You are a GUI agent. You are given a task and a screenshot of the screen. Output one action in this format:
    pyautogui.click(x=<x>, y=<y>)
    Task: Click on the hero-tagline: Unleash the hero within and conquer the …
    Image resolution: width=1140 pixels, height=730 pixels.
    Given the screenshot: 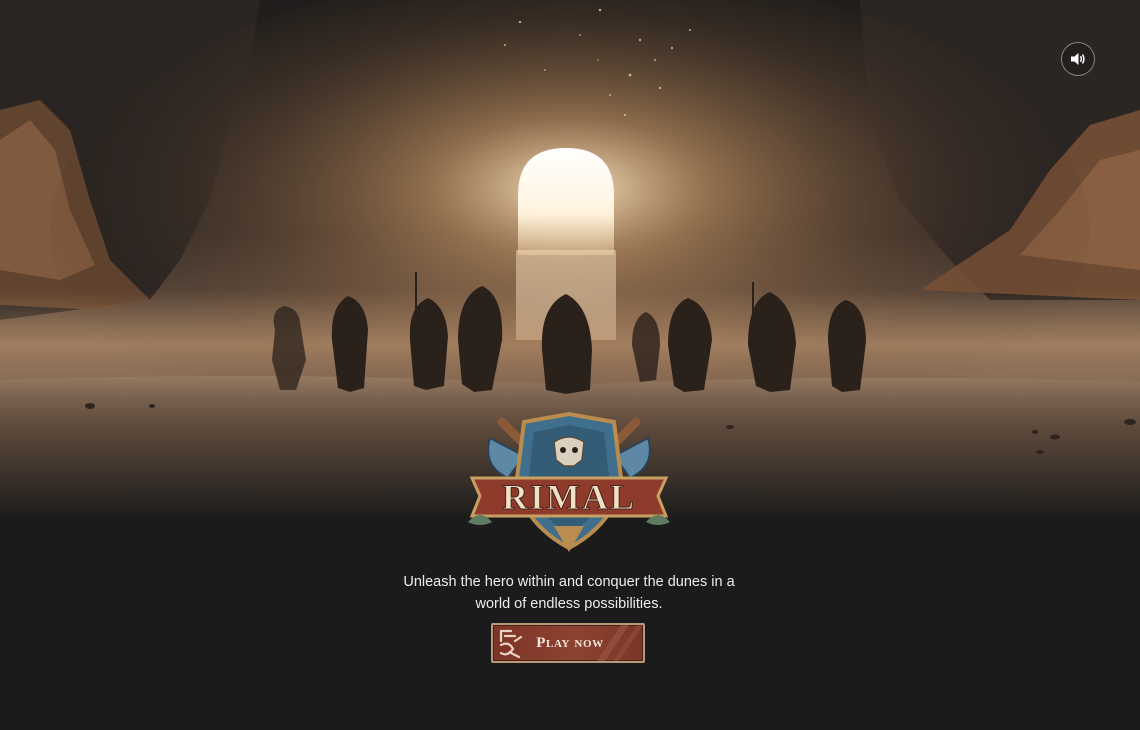 What is the action you would take?
    pyautogui.click(x=569, y=593)
    